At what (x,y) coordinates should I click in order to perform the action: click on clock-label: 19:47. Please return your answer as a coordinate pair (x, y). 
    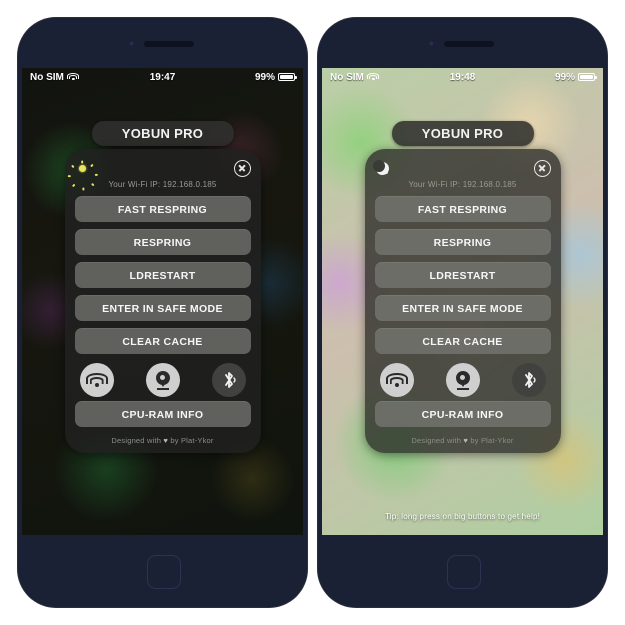
    Looking at the image, I should click on (162, 77).